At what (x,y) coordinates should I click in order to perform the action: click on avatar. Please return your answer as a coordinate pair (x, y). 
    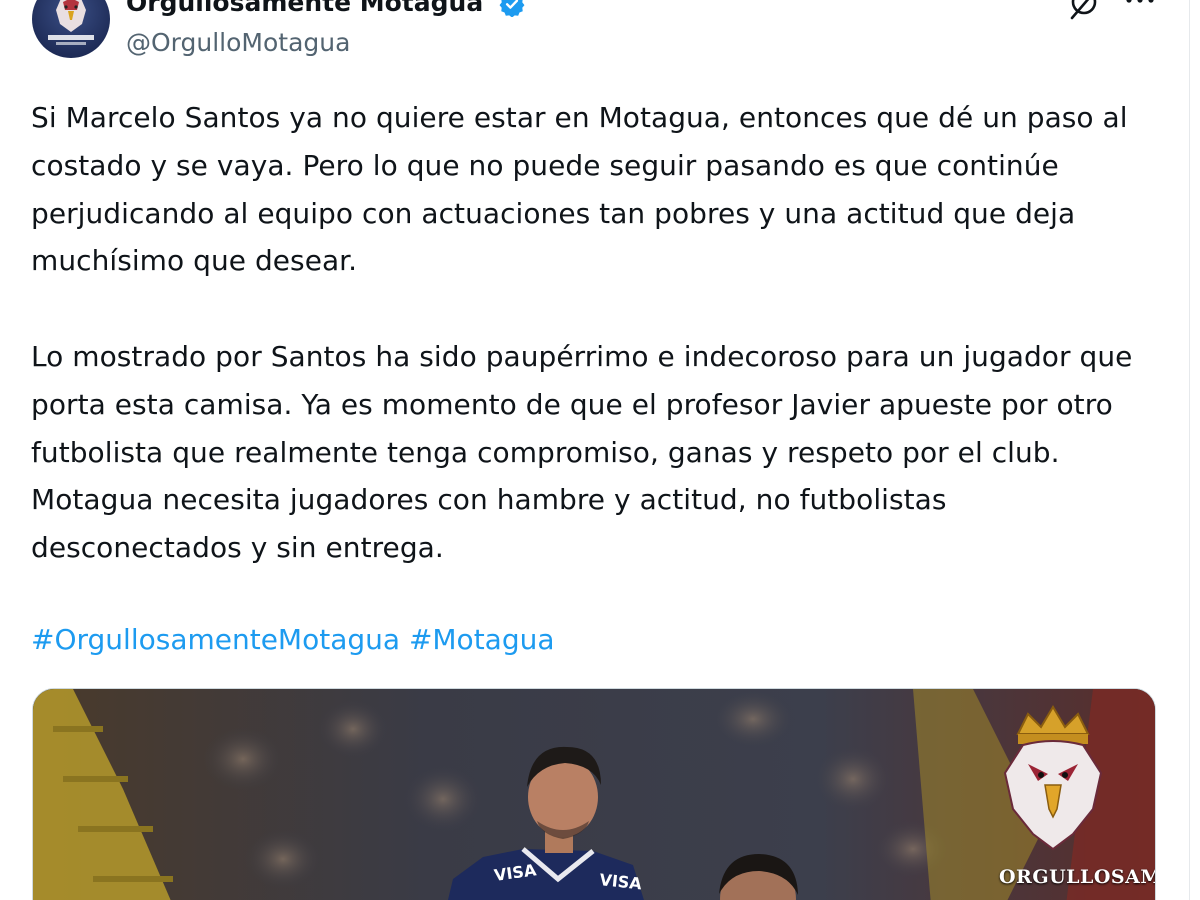
    Looking at the image, I should click on (71, 29).